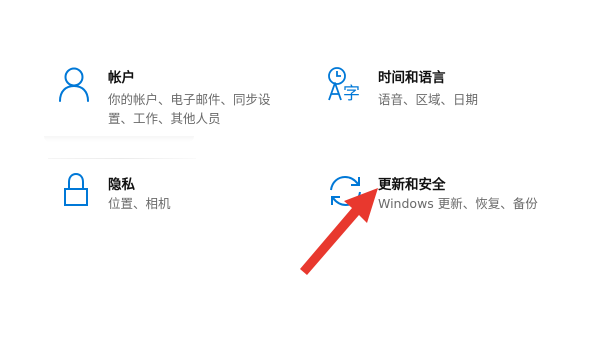  What do you see at coordinates (345, 191) in the screenshot?
I see `sync-icon` at bounding box center [345, 191].